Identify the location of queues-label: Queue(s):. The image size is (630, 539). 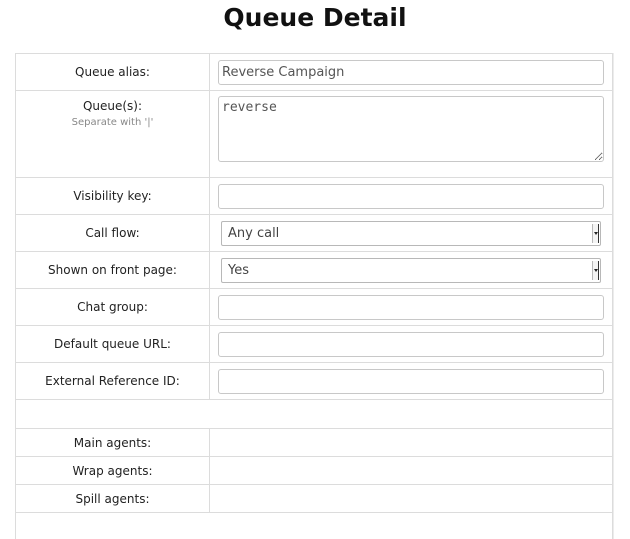
(112, 106).